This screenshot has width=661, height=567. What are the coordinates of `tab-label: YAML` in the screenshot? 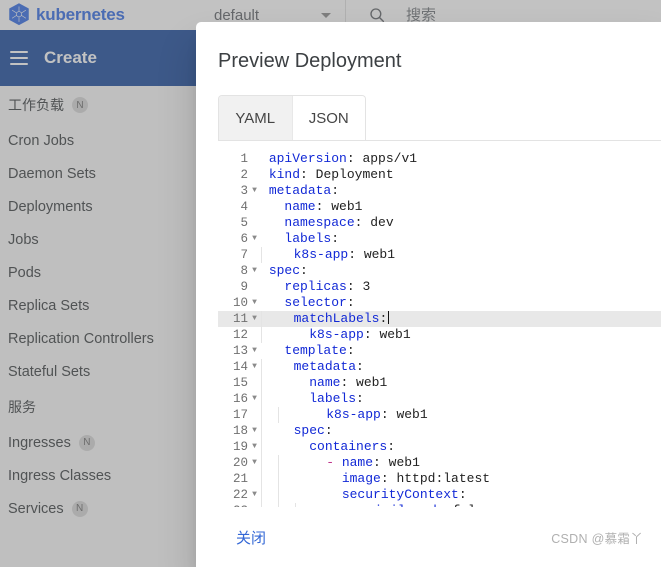 It's located at (255, 118).